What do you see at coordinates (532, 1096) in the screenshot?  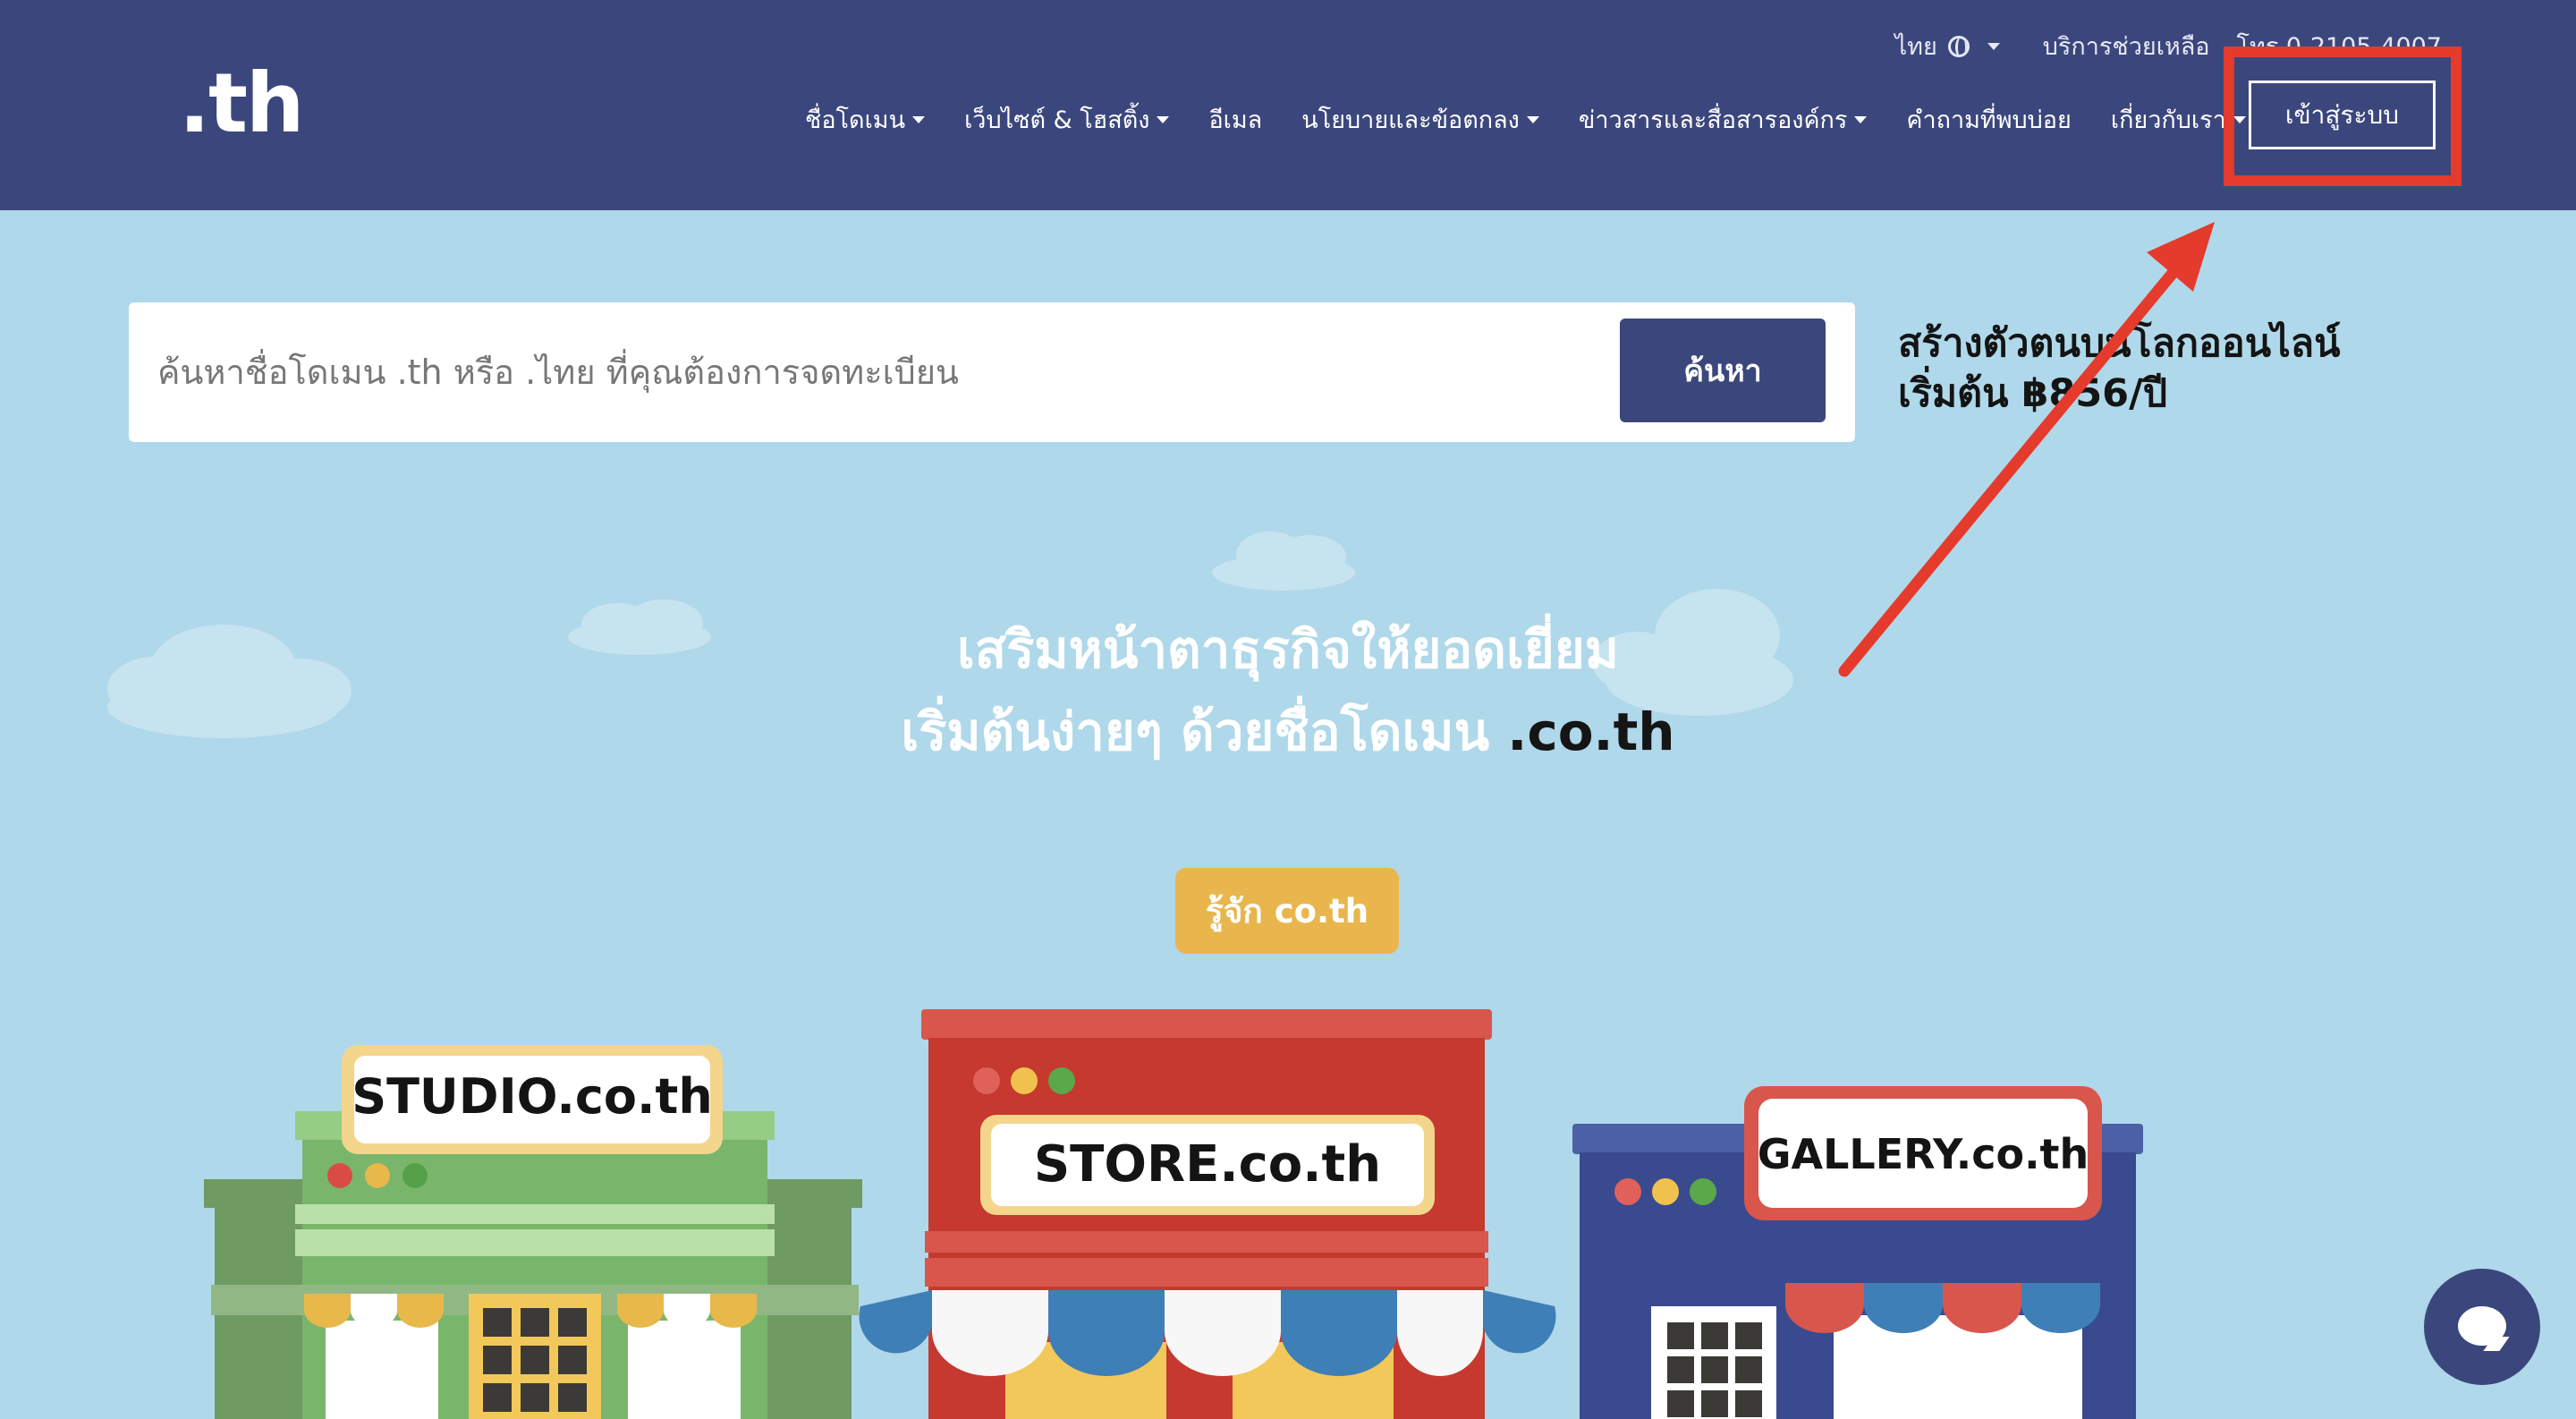 I see `studio-sign-text: STUDIO.co.th` at bounding box center [532, 1096].